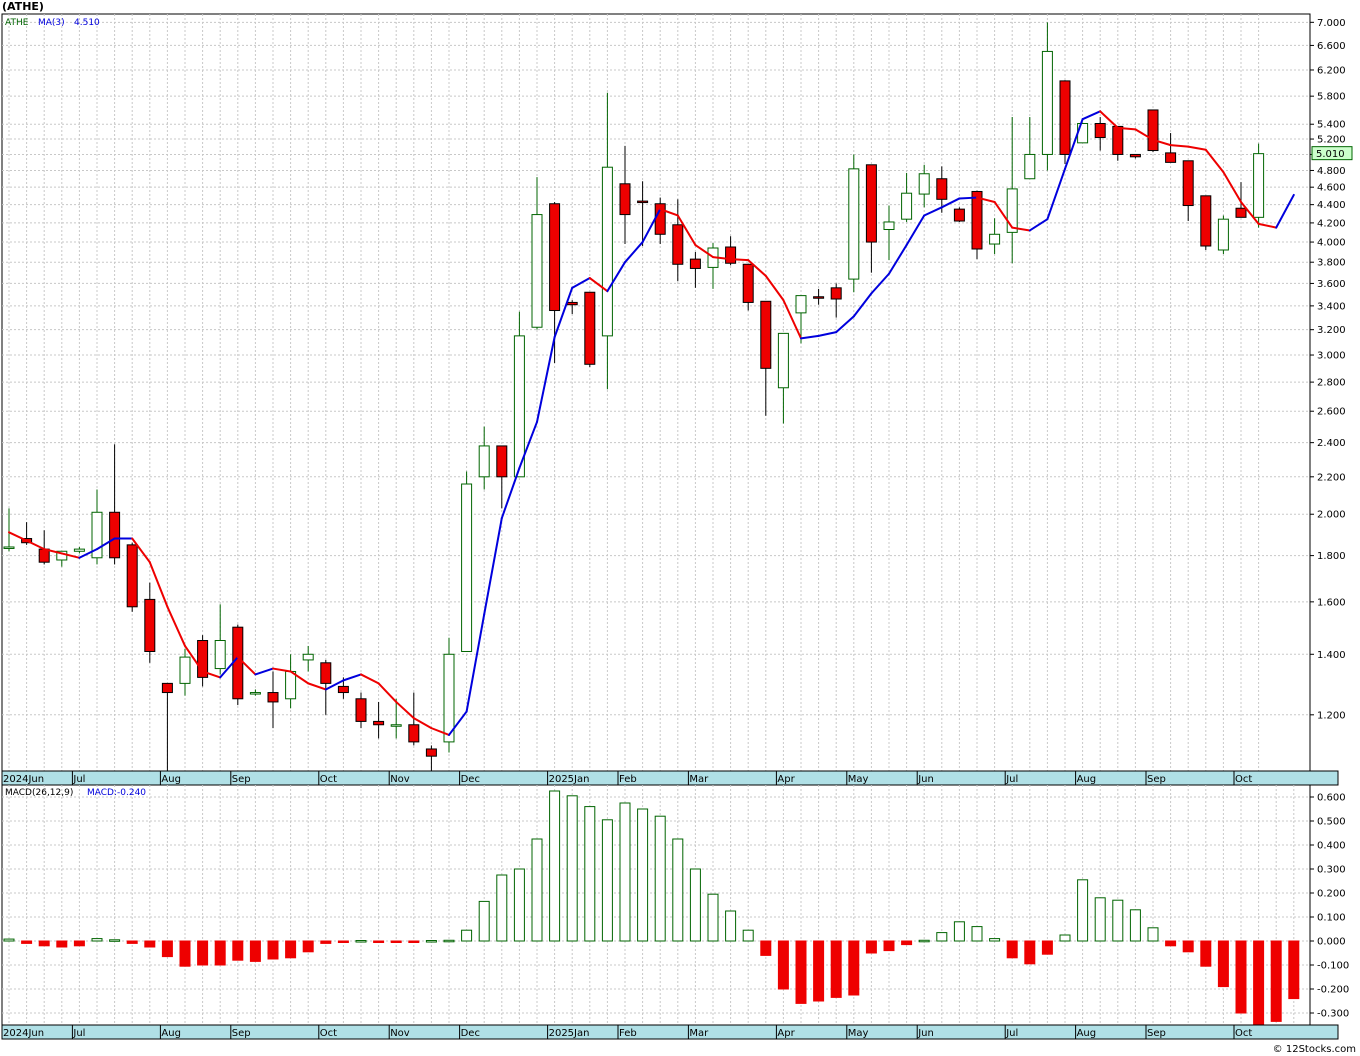  I want to click on price-x-tick-label: Jul, so click(78, 779).